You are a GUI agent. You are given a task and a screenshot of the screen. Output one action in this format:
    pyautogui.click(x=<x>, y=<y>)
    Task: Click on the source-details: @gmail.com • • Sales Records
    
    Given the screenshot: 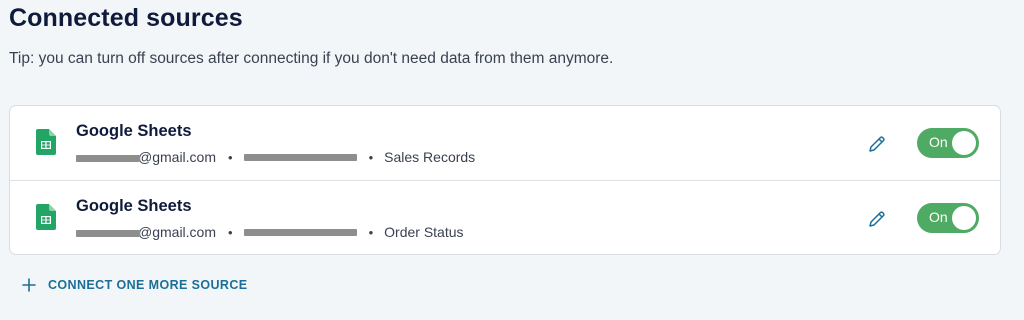 What is the action you would take?
    pyautogui.click(x=275, y=157)
    